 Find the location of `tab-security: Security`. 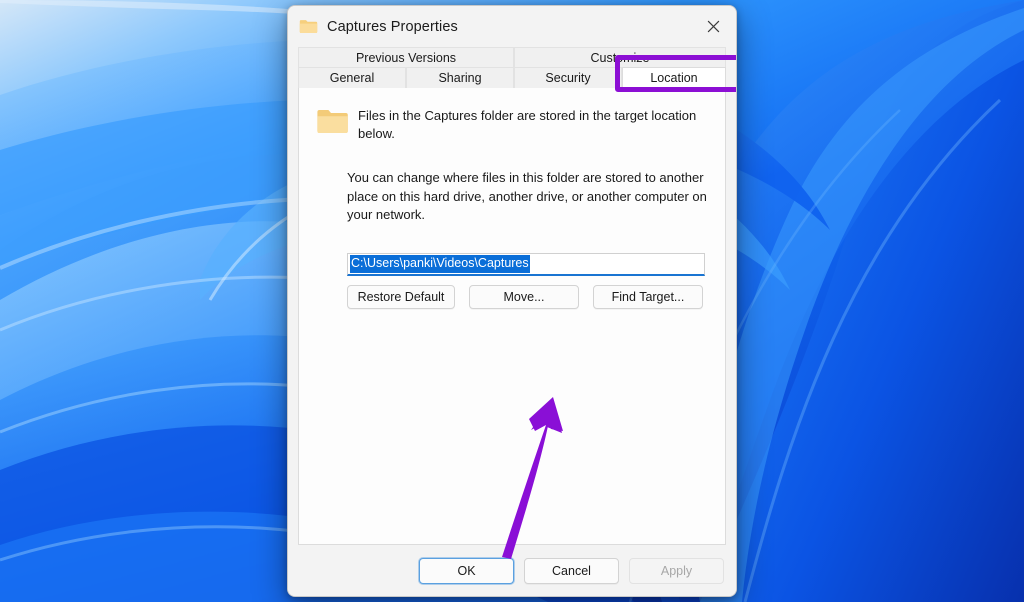

tab-security: Security is located at coordinates (568, 77).